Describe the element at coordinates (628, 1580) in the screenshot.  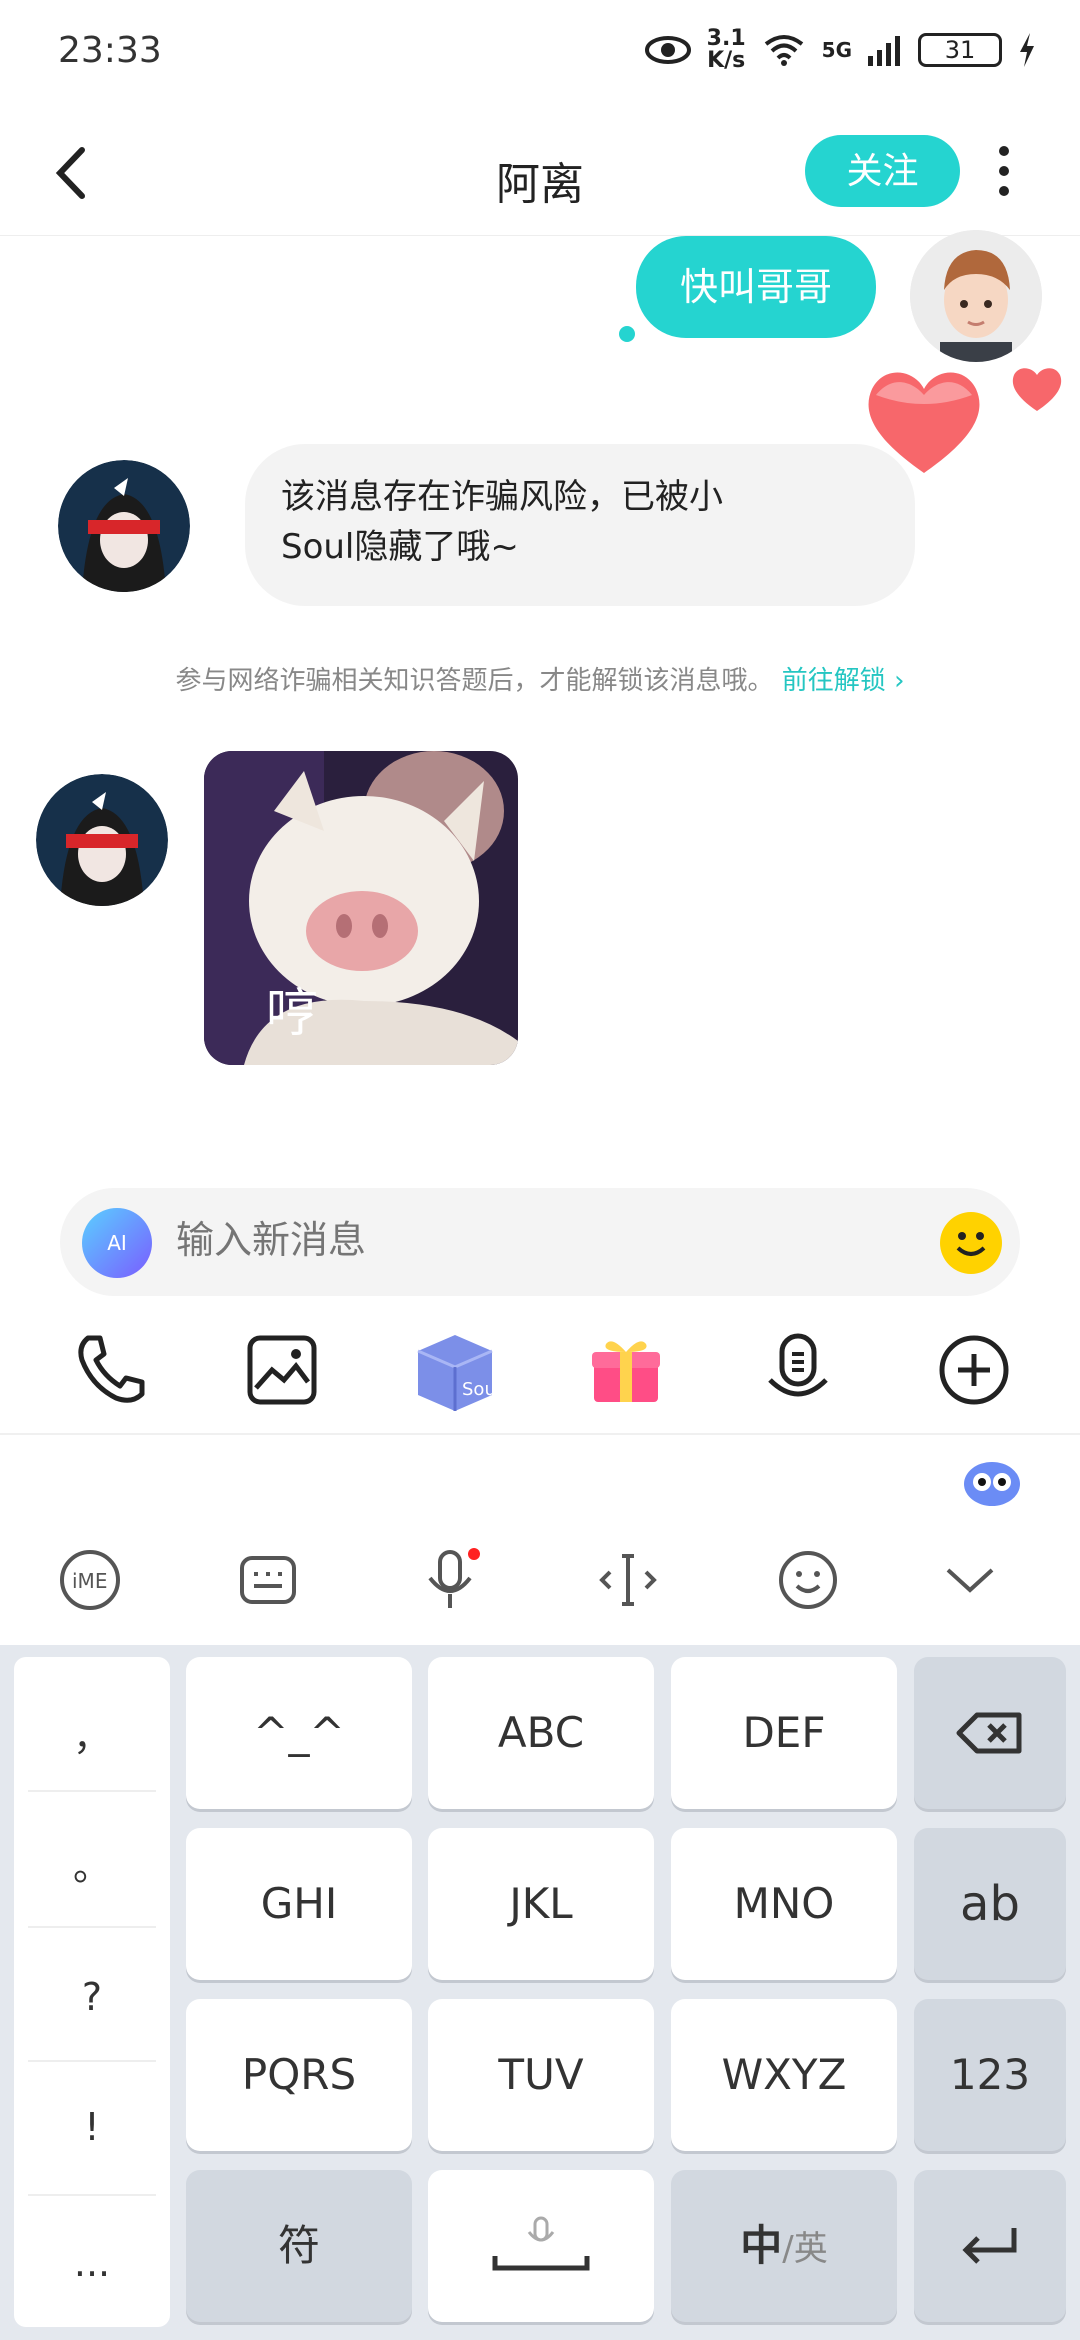
I see `cursor-move-icon` at that location.